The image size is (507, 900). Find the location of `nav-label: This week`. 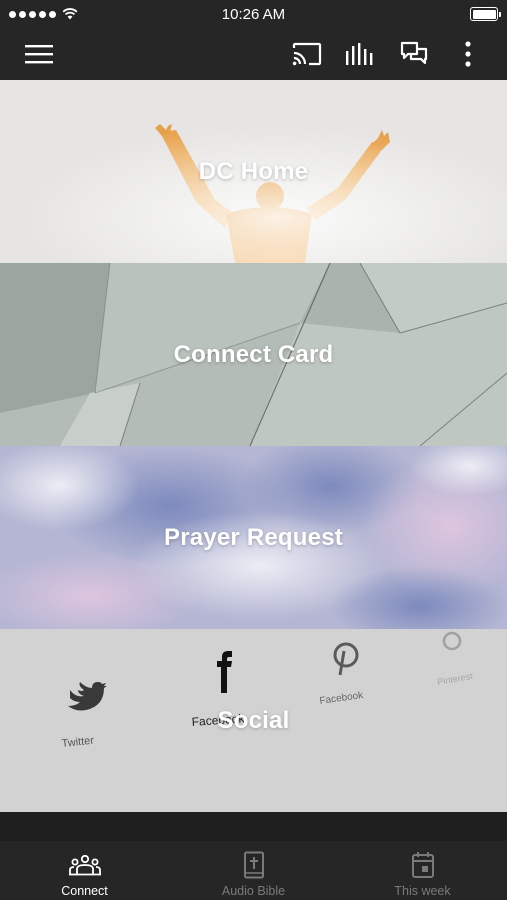

nav-label: This week is located at coordinates (422, 891).